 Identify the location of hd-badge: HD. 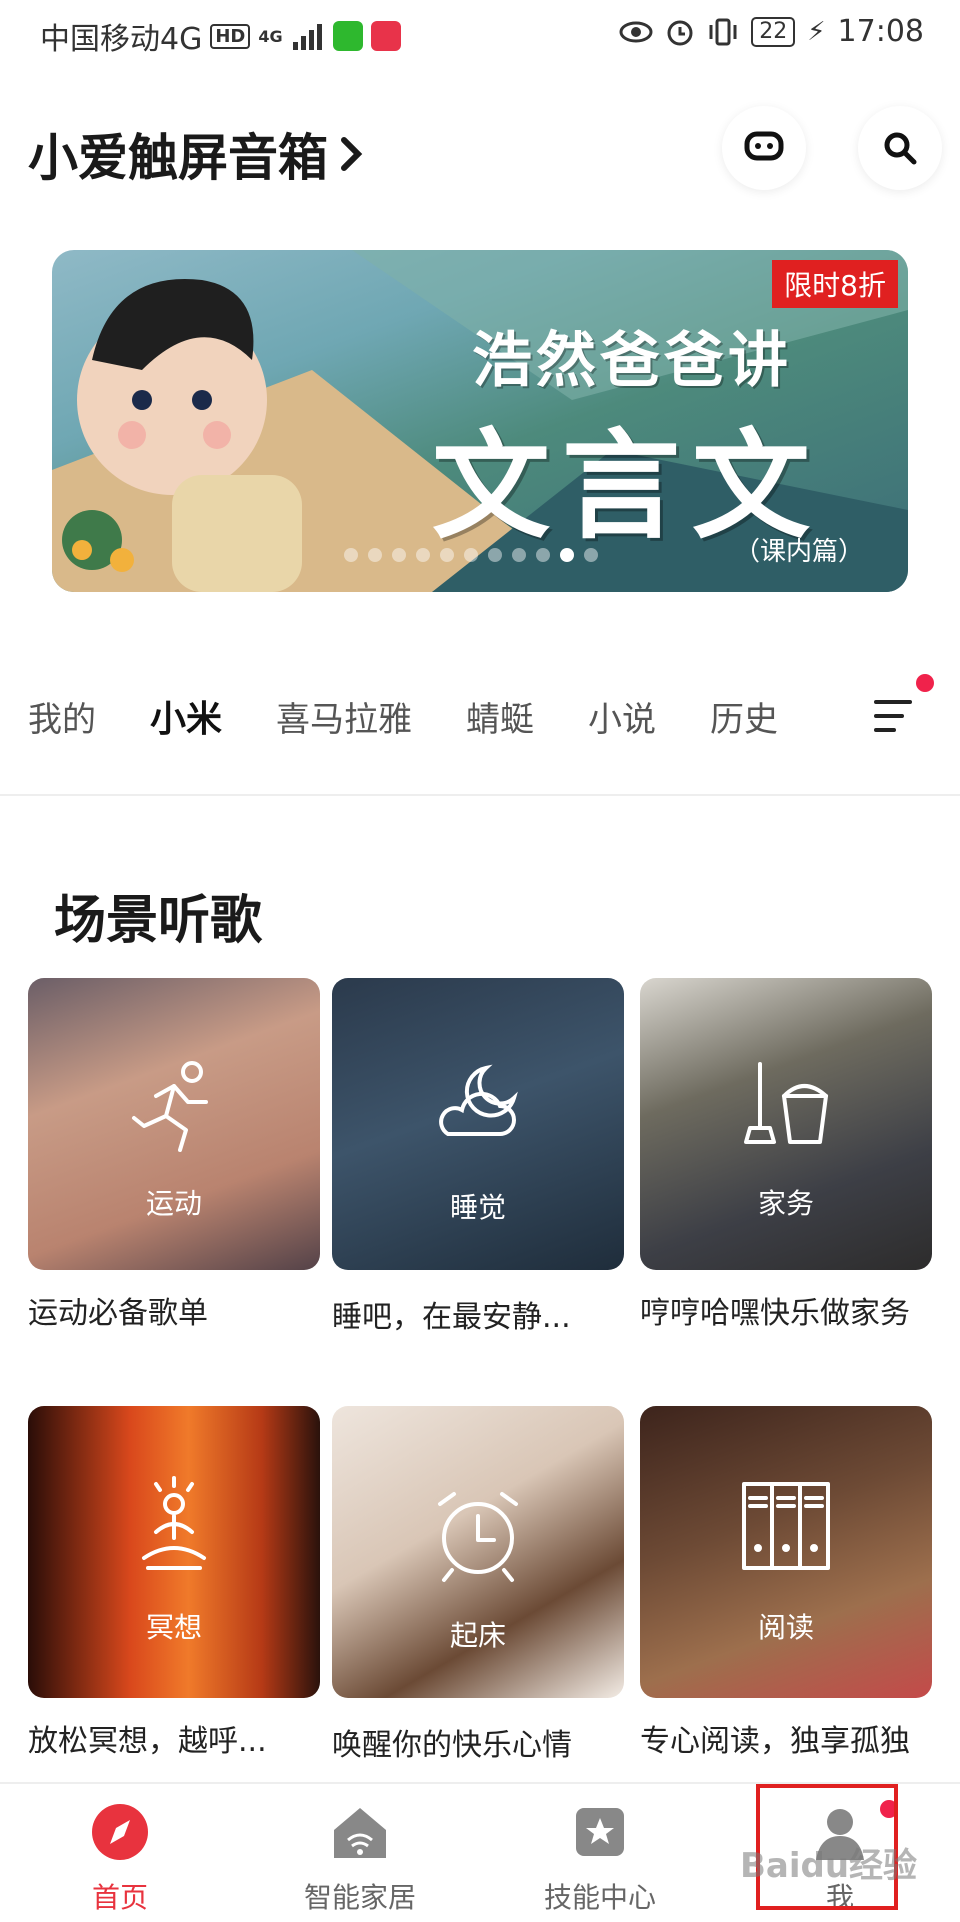
(230, 36).